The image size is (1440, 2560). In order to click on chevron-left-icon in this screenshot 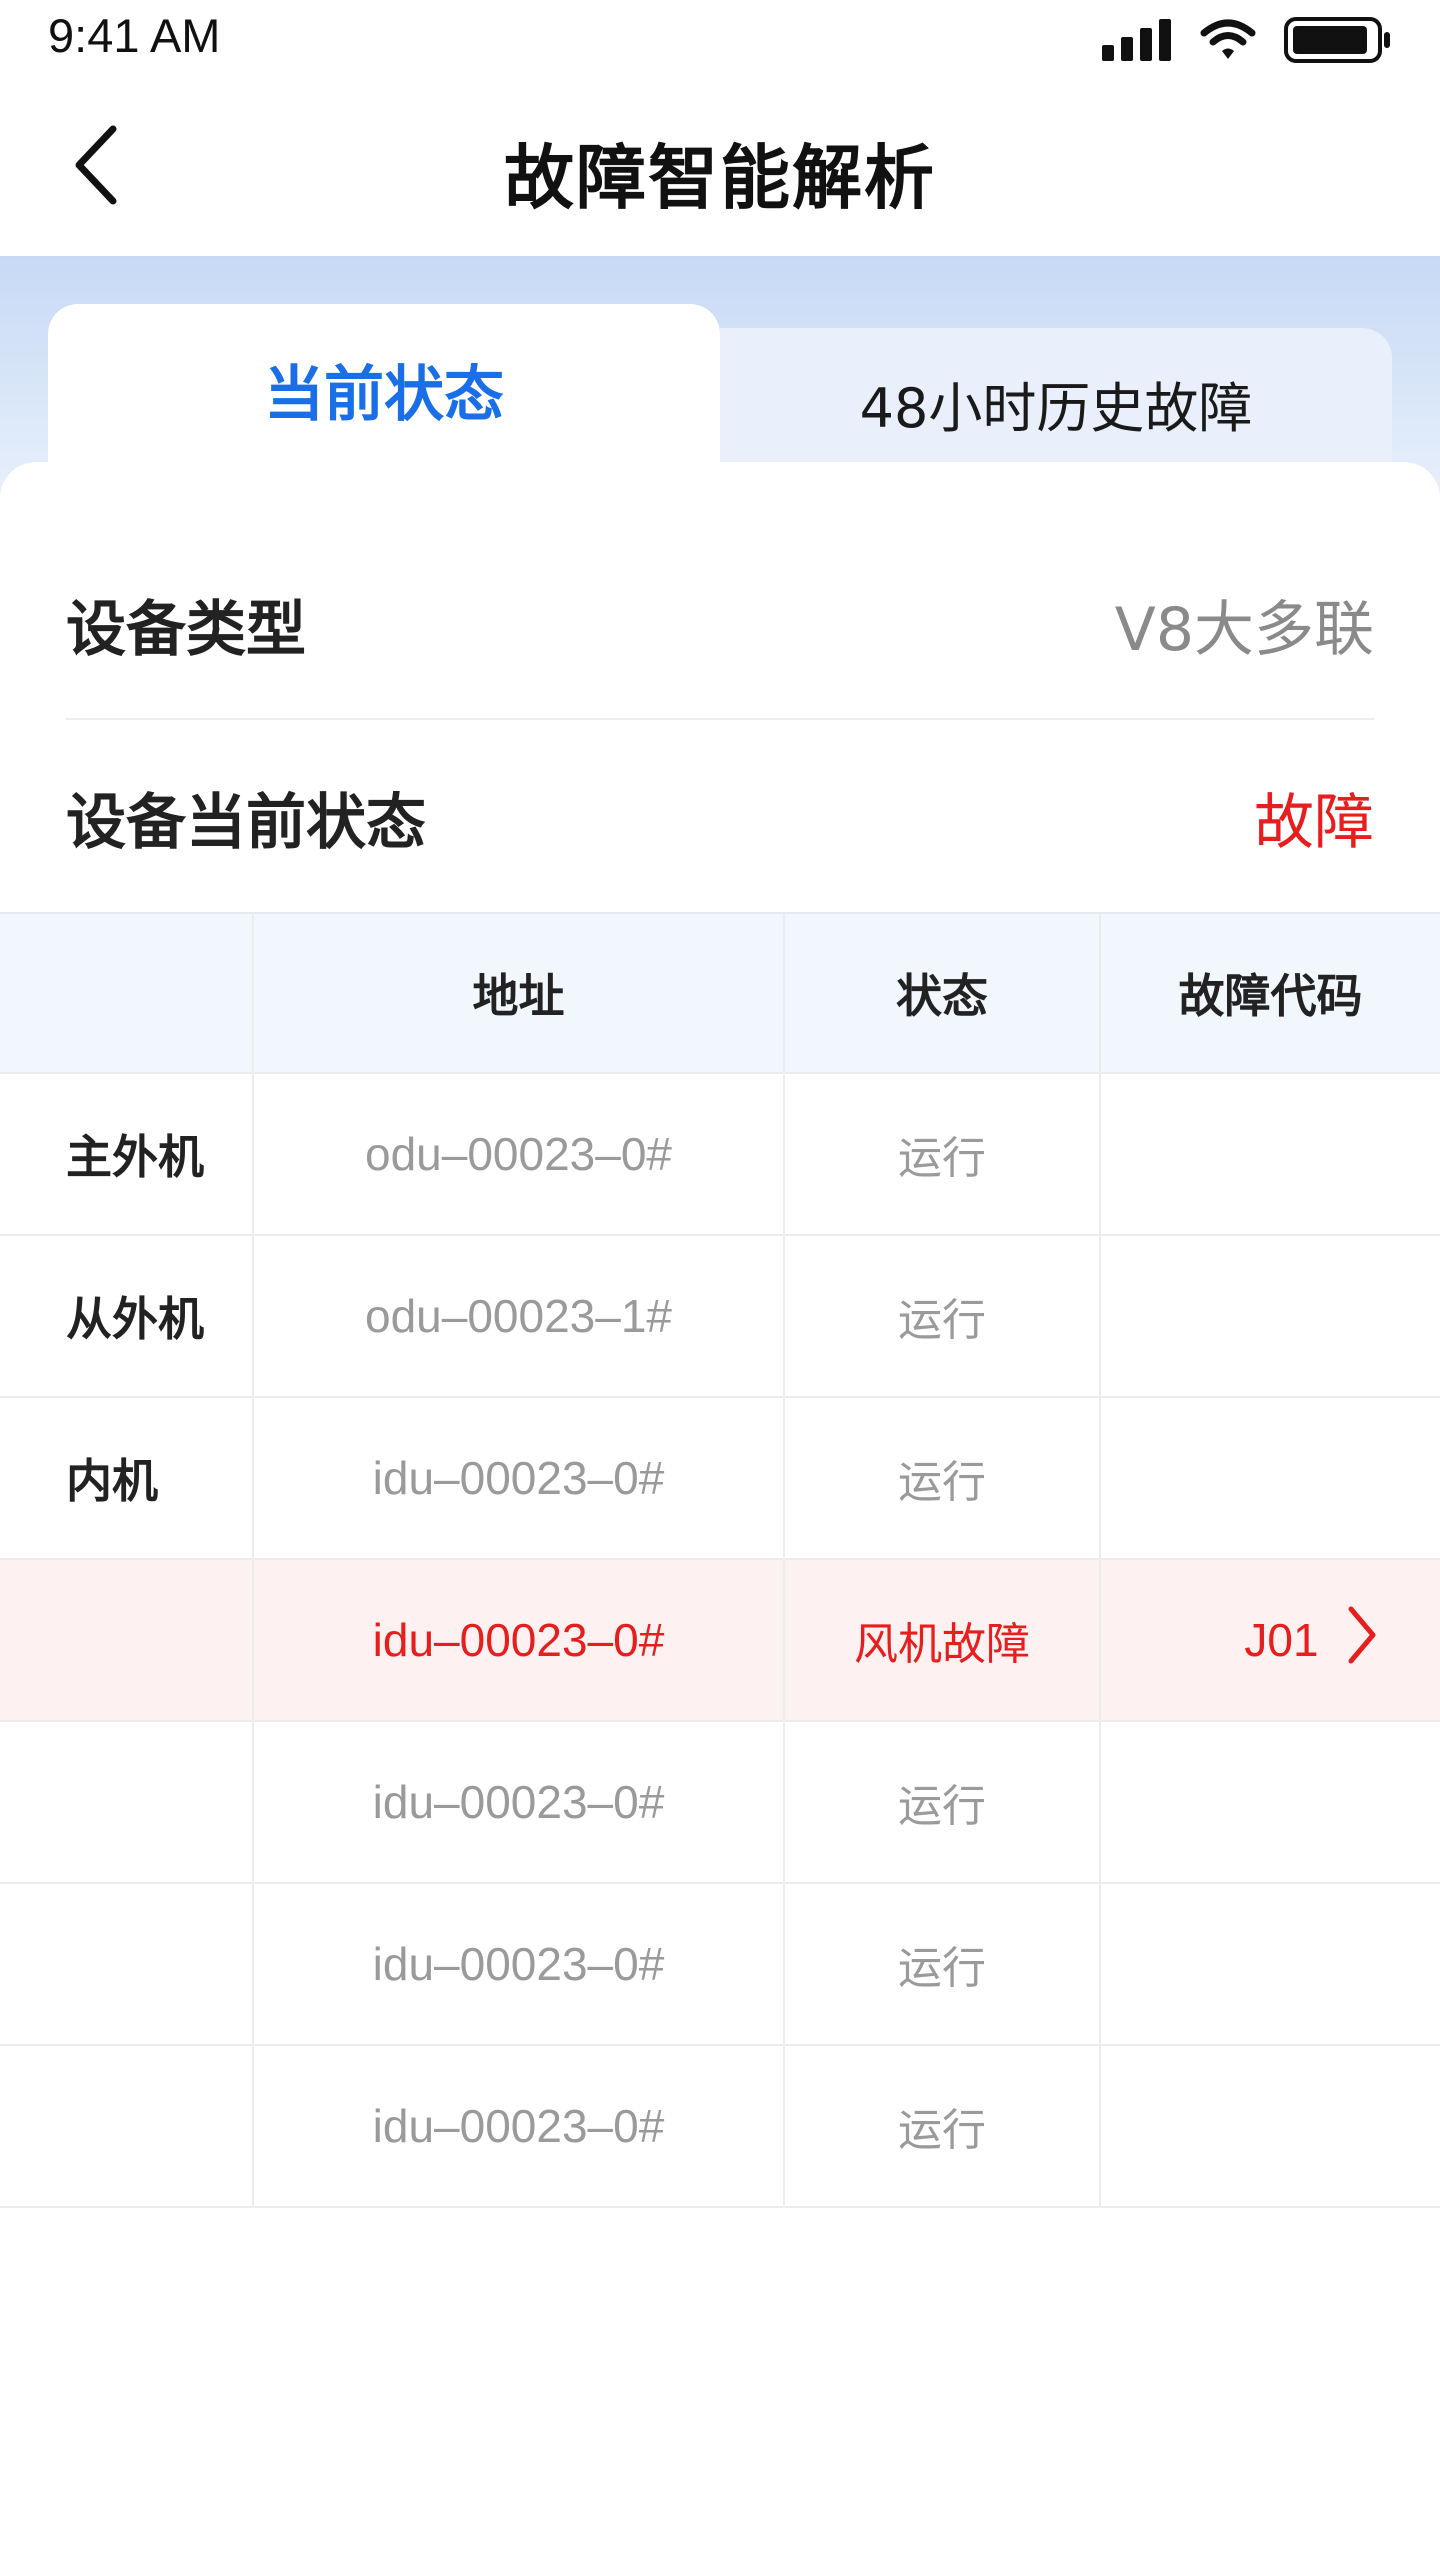, I will do `click(95, 167)`.